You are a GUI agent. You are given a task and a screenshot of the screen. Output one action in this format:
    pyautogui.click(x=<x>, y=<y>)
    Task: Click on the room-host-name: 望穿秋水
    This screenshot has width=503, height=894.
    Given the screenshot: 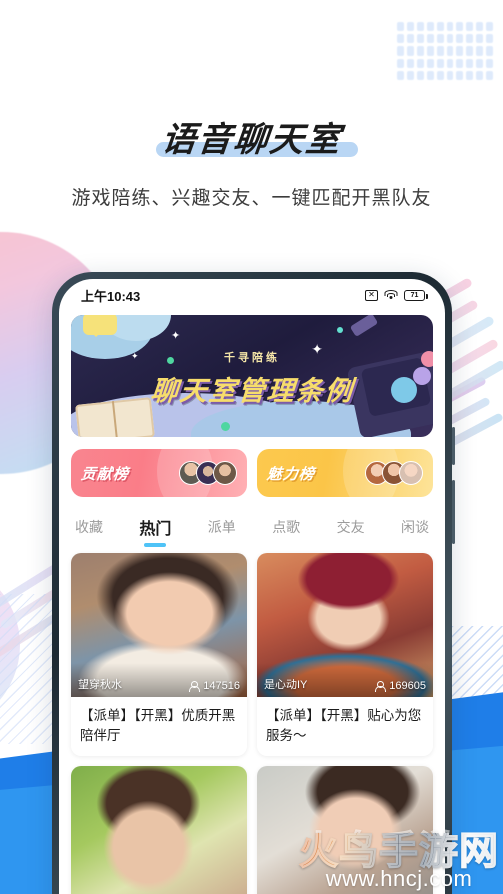 What is the action you would take?
    pyautogui.click(x=100, y=685)
    